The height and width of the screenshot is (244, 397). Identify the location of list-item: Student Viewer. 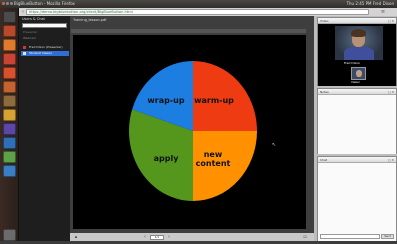
(45, 53).